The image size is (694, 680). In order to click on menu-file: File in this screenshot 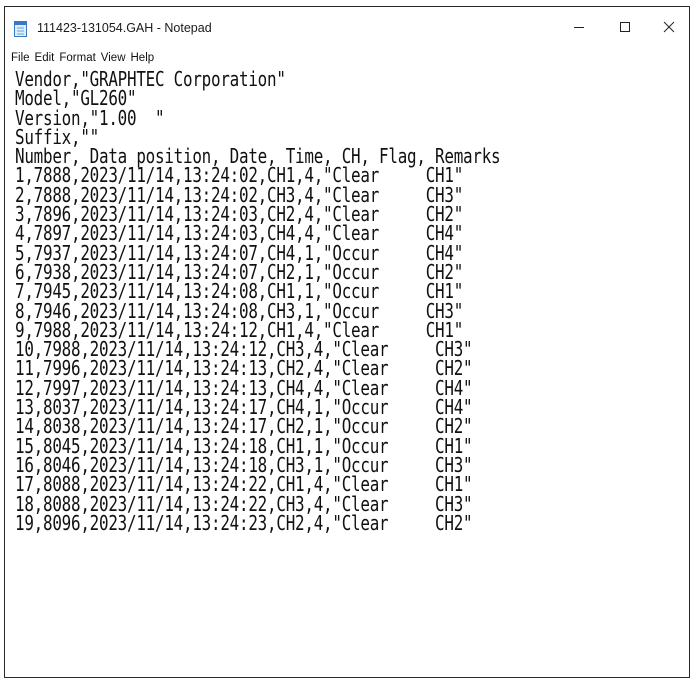, I will do `click(20, 58)`.